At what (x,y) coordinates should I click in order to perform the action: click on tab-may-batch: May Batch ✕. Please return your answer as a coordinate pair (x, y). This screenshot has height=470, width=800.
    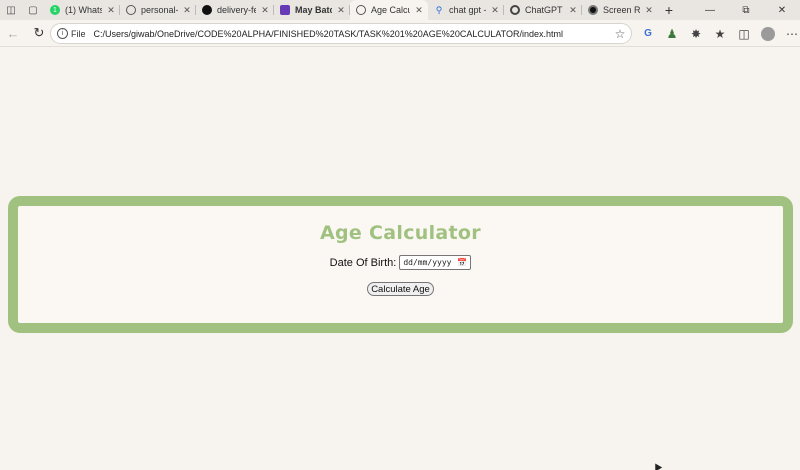
    Looking at the image, I should click on (312, 10).